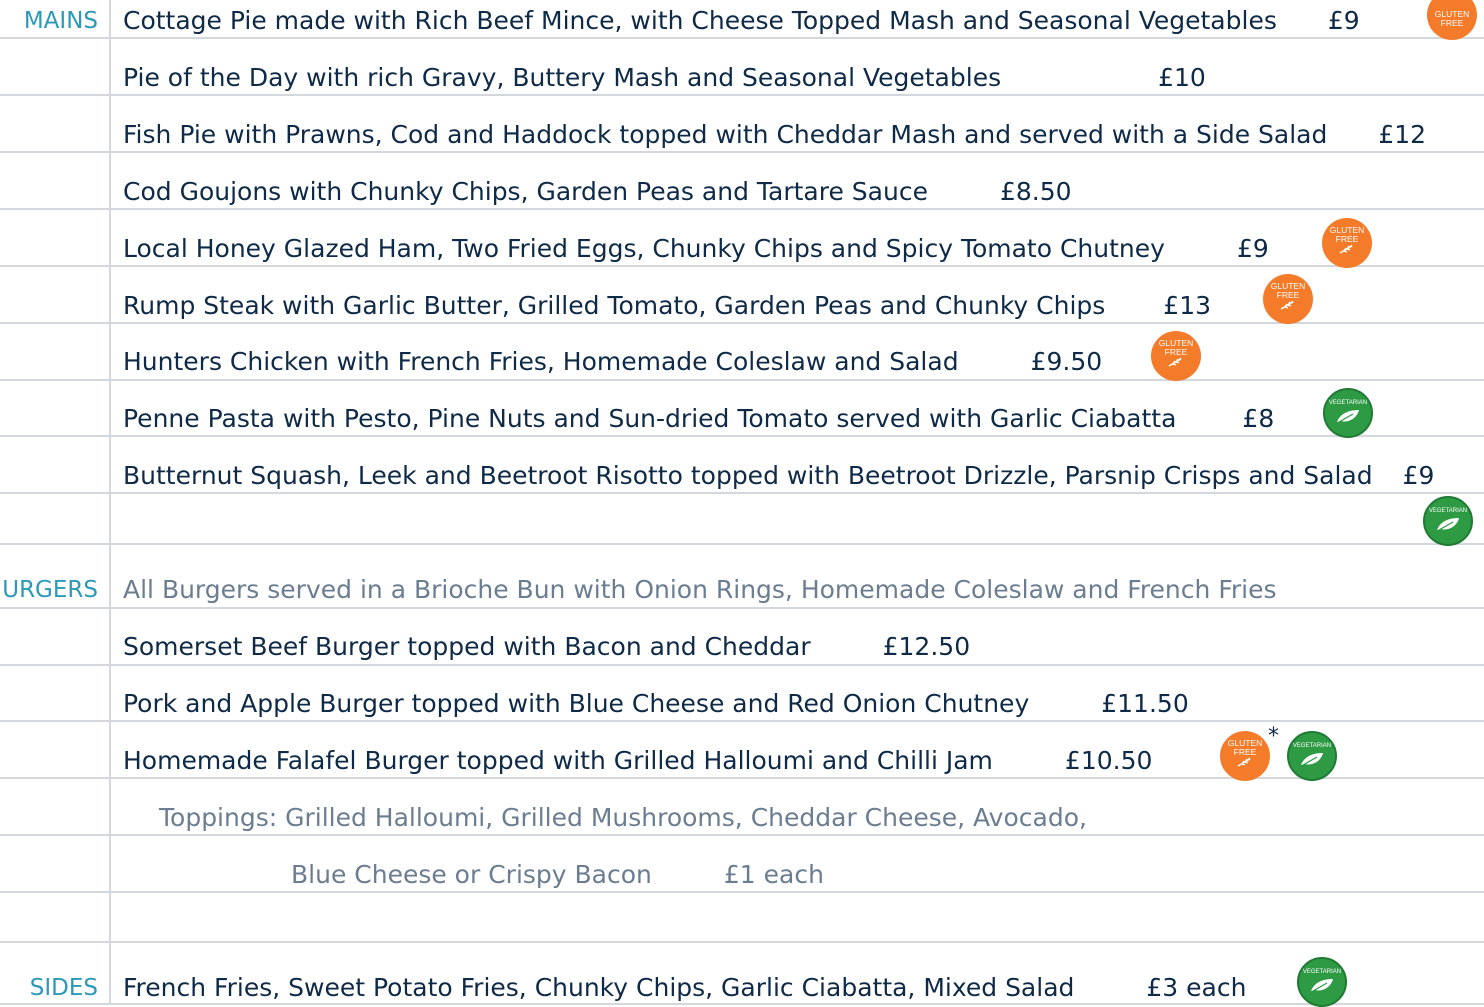 The height and width of the screenshot is (1007, 1484). I want to click on margin-line, so click(110, 502).